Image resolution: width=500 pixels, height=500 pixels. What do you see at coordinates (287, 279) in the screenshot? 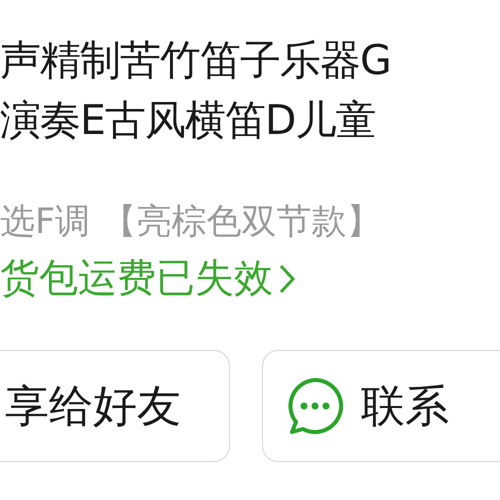
I see `chevron-right-icon` at bounding box center [287, 279].